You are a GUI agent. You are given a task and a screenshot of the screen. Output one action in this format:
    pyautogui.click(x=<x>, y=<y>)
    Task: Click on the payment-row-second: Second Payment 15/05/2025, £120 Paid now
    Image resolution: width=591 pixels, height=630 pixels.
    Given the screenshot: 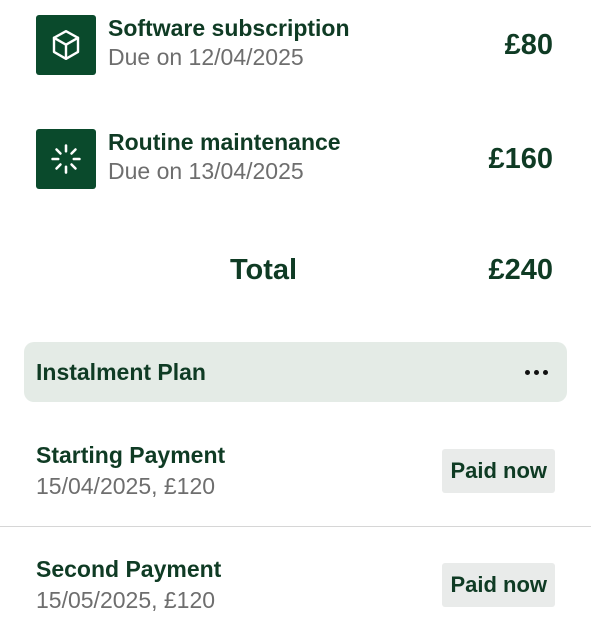 What is the action you would take?
    pyautogui.click(x=295, y=585)
    